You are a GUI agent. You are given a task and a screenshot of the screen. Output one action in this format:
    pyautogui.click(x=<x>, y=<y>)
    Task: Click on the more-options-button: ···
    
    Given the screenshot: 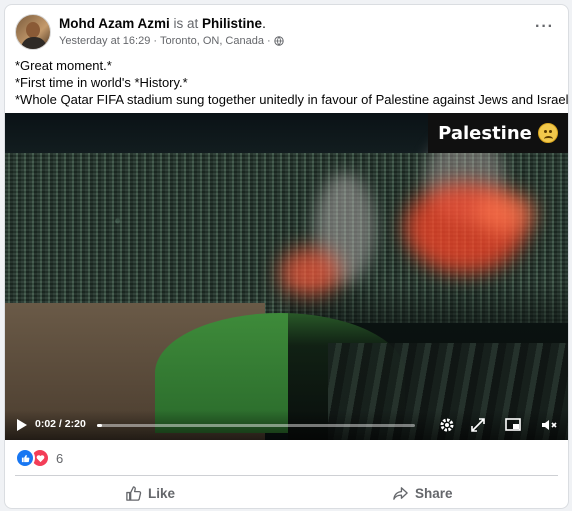 What is the action you would take?
    pyautogui.click(x=544, y=27)
    